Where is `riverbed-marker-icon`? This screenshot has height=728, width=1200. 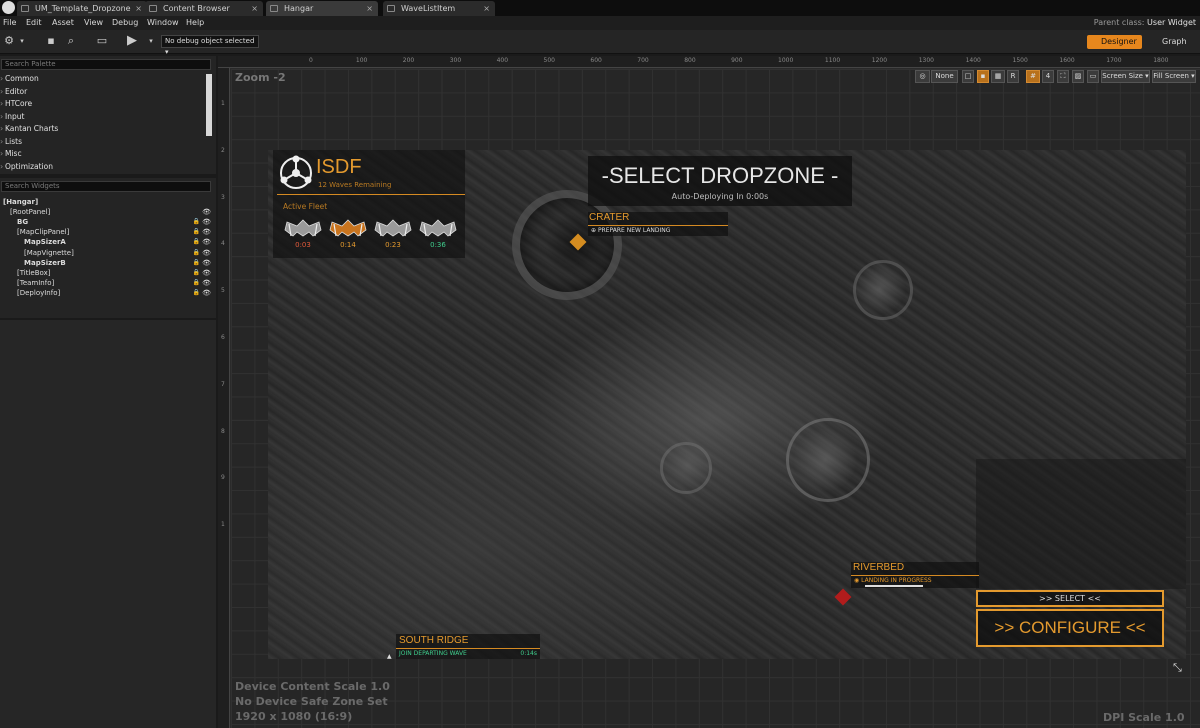
riverbed-marker-icon is located at coordinates (843, 597).